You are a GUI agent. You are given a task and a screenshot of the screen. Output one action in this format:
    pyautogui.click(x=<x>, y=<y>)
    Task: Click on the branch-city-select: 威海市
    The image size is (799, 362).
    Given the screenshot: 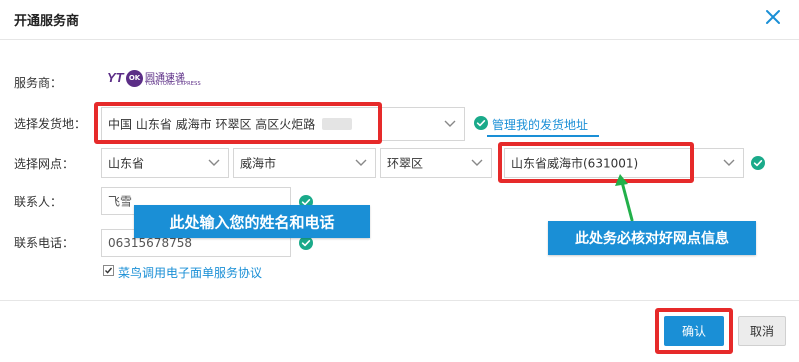 What is the action you would take?
    pyautogui.click(x=304, y=163)
    